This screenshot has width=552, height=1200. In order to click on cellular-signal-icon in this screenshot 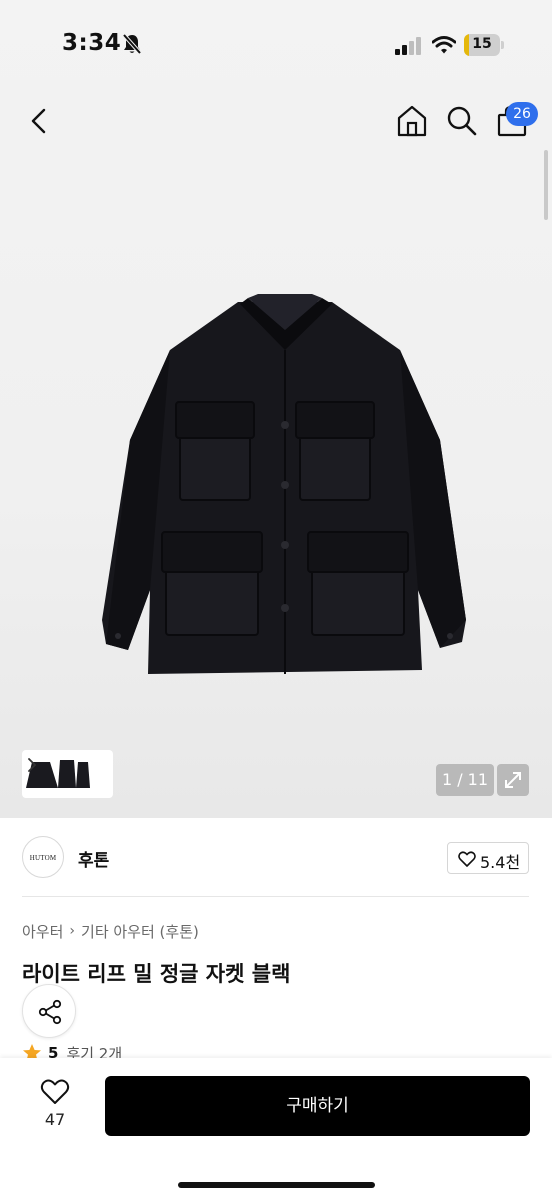, I will do `click(408, 46)`.